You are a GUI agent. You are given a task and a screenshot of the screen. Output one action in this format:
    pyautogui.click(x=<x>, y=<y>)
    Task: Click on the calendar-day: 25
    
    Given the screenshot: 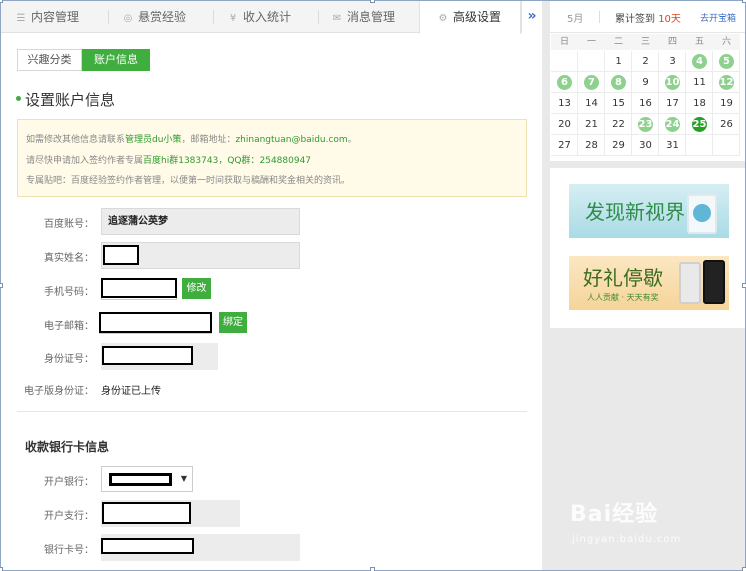 What is the action you would take?
    pyautogui.click(x=699, y=124)
    